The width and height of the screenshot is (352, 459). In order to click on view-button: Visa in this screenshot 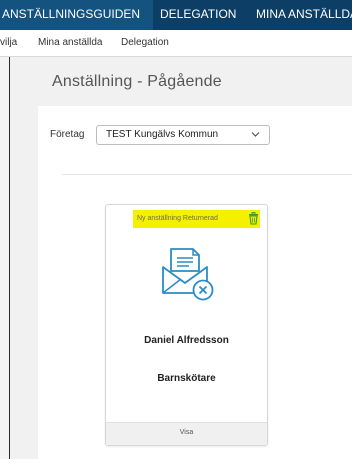, I will do `click(186, 433)`.